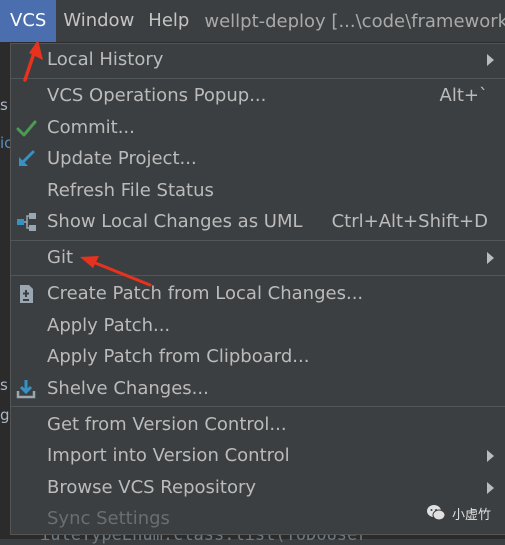 Image resolution: width=505 pixels, height=545 pixels. I want to click on menu-vcs: VCS, so click(28, 21).